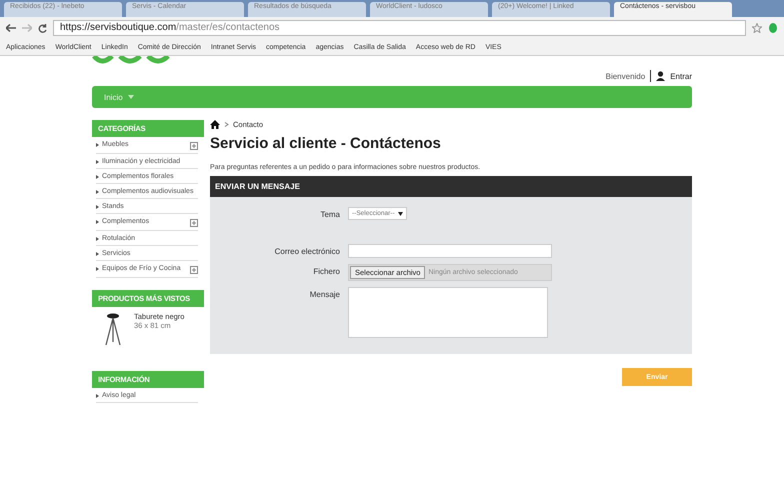 This screenshot has width=784, height=480. I want to click on page-title: Servicio al cliente - Contáctenos, so click(326, 143).